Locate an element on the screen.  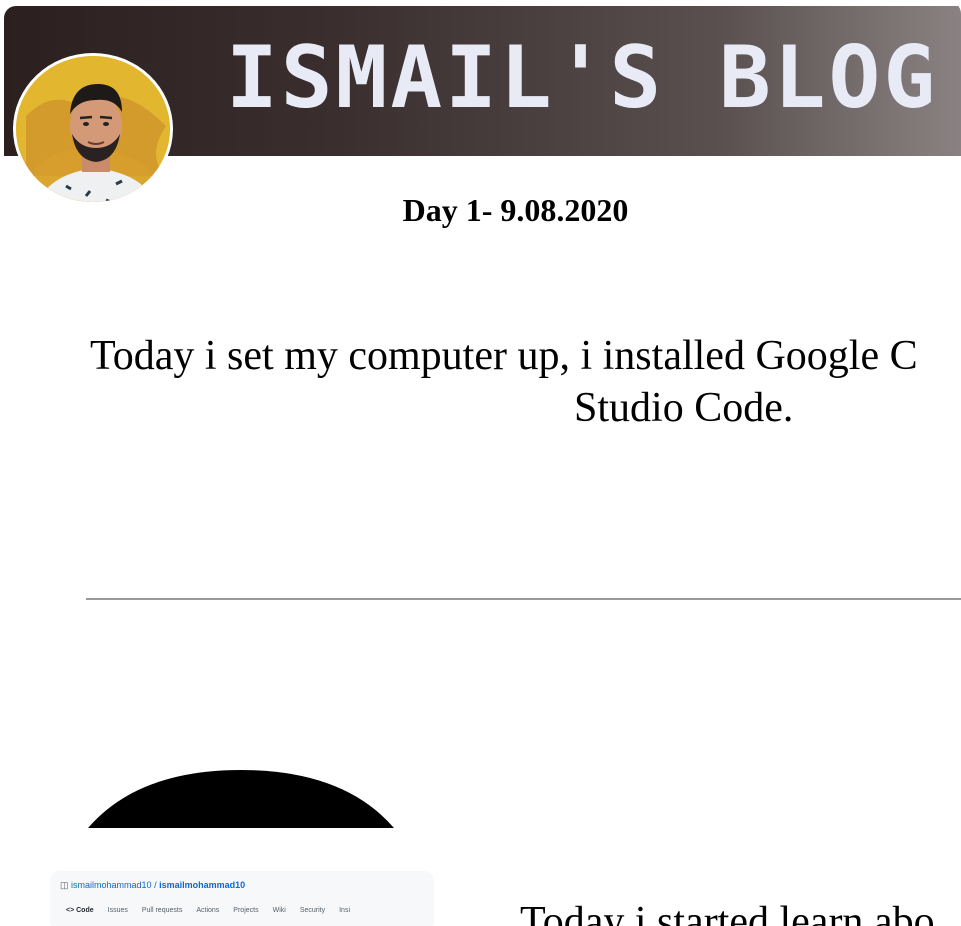
tab-code: <> Code is located at coordinates (80, 910).